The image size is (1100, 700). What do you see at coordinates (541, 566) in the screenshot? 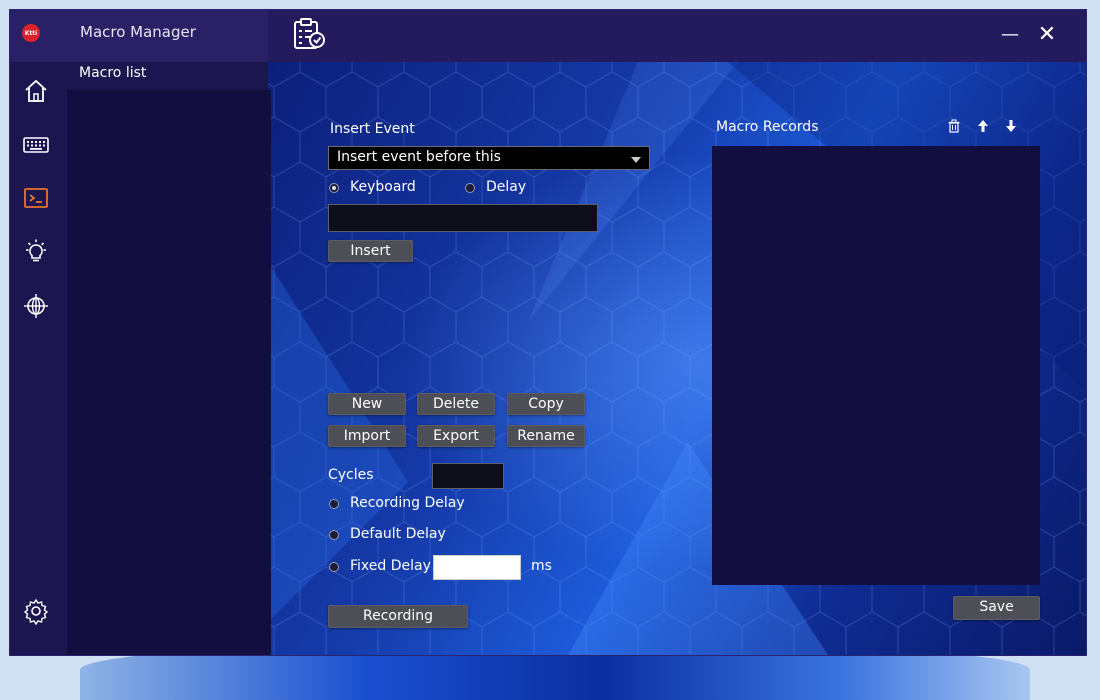
I see `ms-unit-label: ms` at bounding box center [541, 566].